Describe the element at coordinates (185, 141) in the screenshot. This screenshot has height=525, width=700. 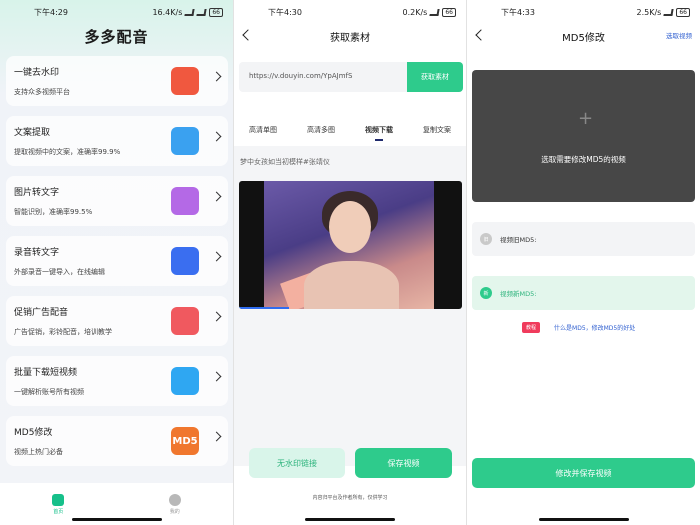
I see `document-icon` at that location.